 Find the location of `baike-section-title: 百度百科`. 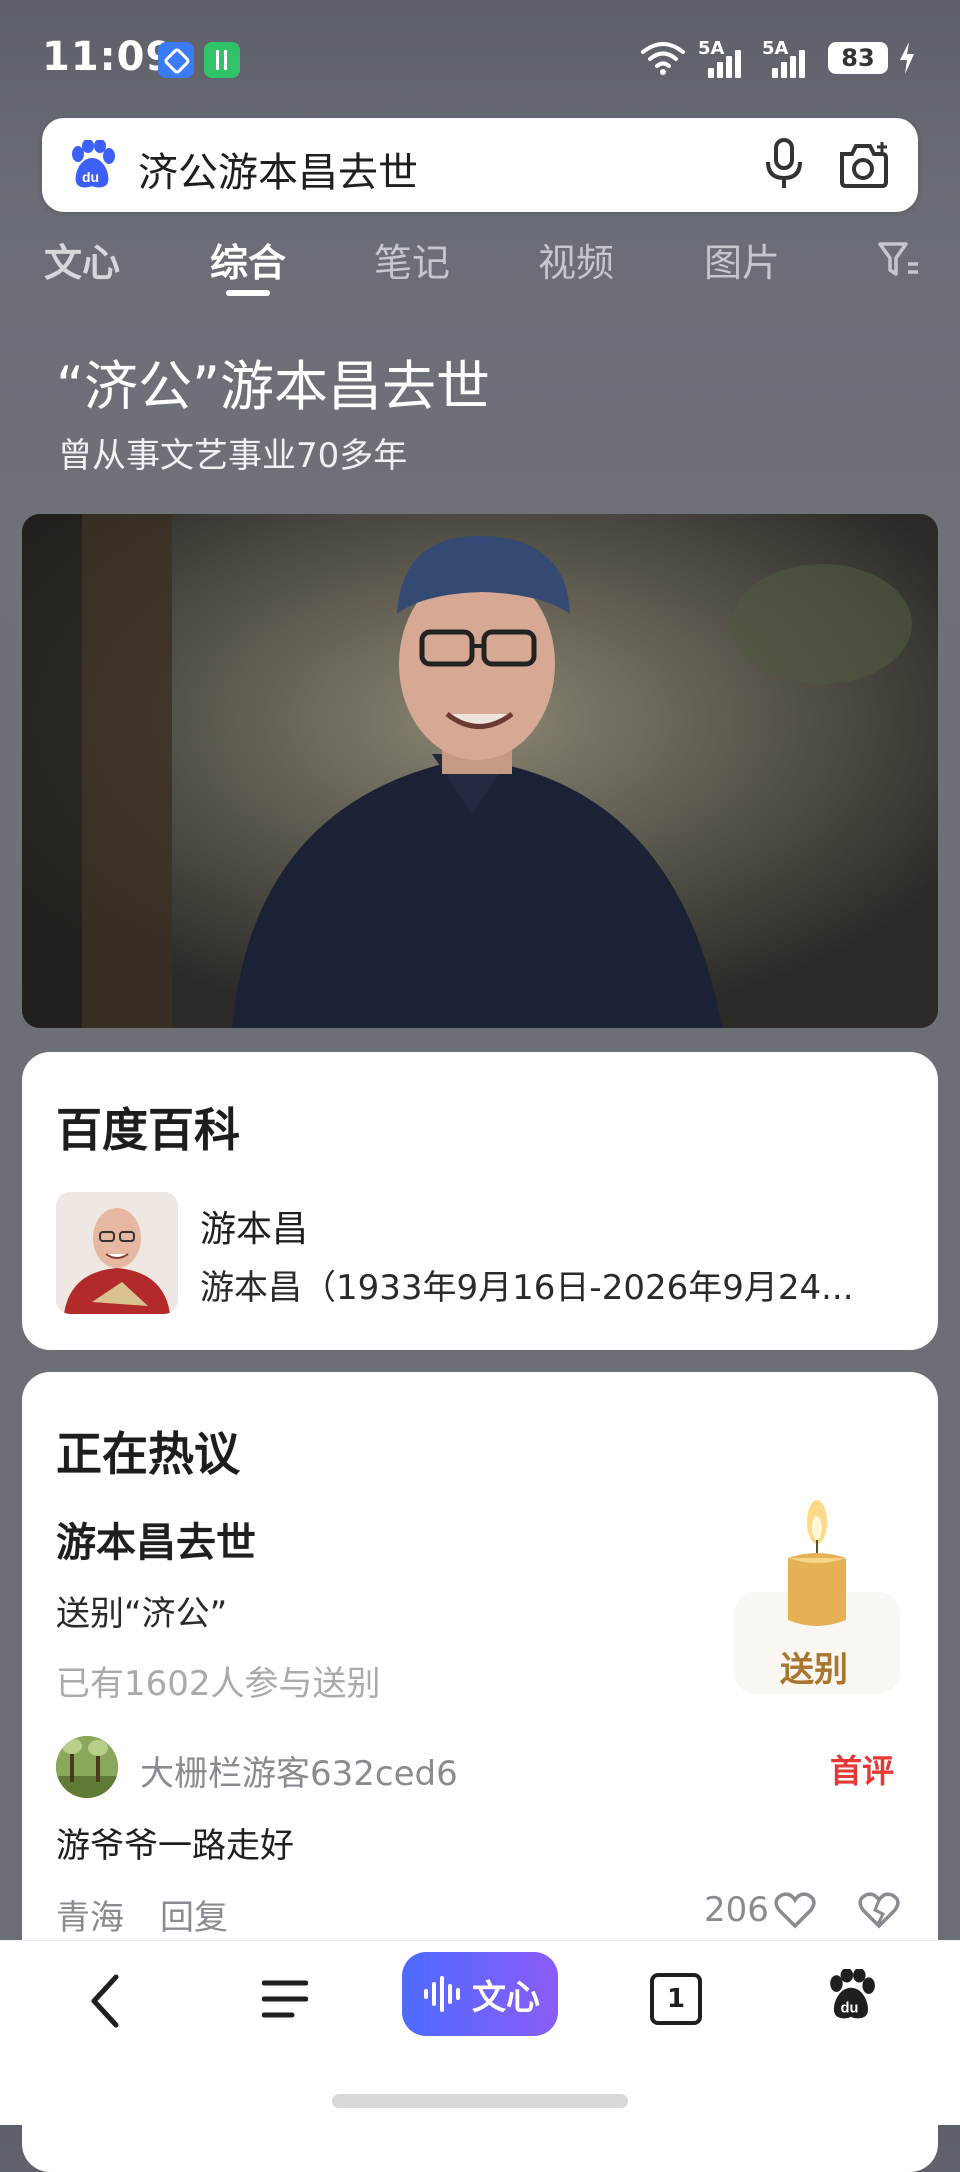

baike-section-title: 百度百科 is located at coordinates (148, 1130).